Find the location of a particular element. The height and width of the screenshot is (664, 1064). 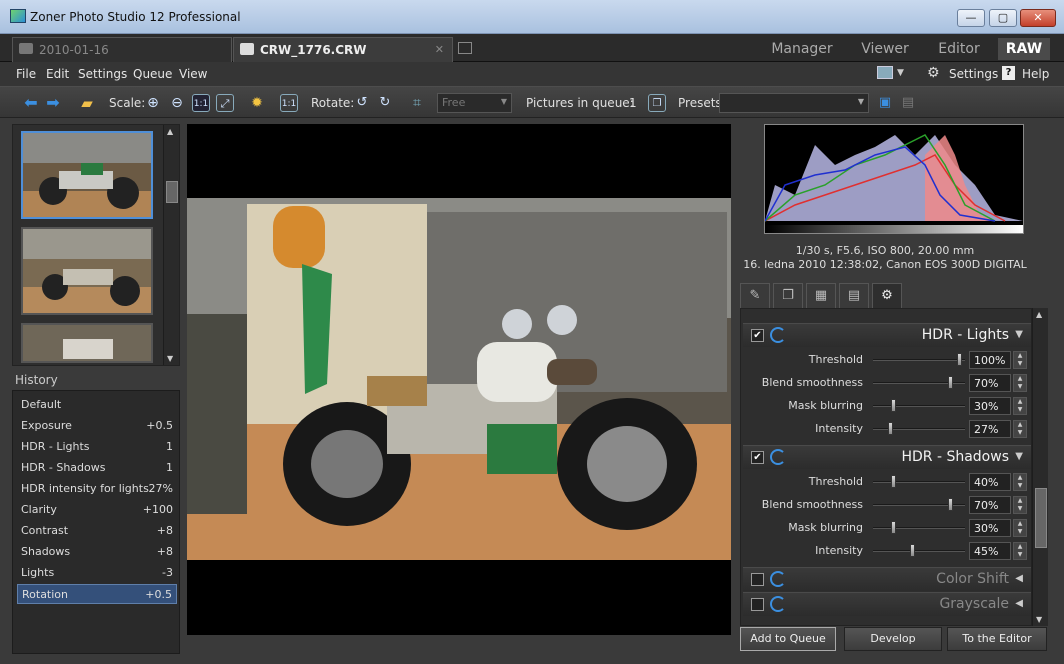

forward-arrow-icon: ➡ is located at coordinates (53, 103).